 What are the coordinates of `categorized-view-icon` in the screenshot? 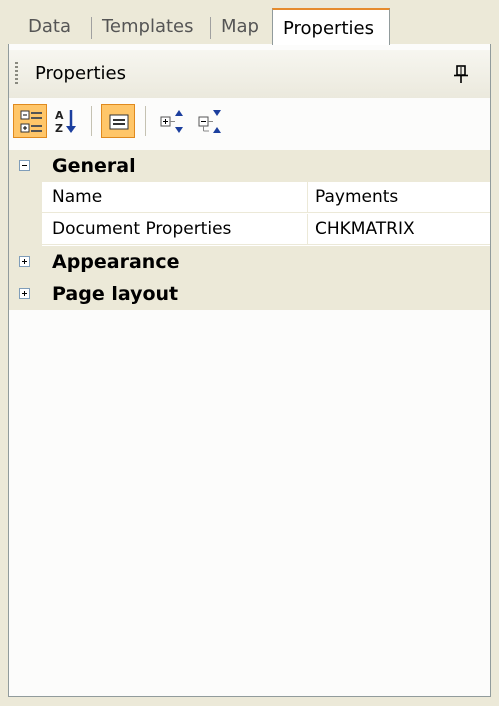 It's located at (31, 121).